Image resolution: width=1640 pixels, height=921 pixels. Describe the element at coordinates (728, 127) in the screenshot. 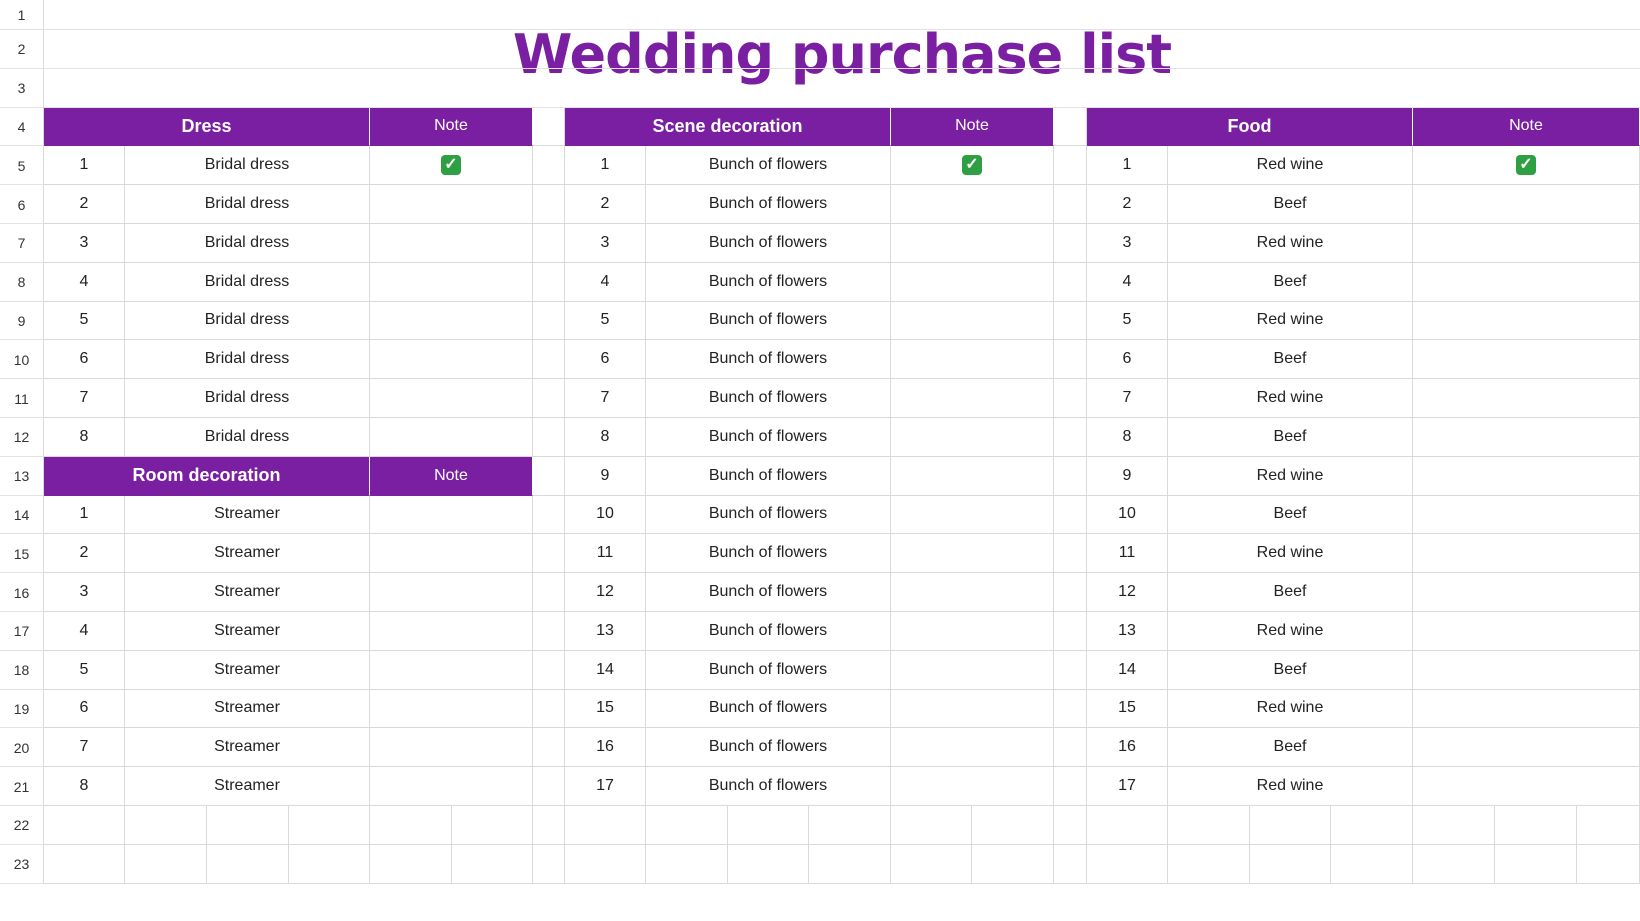

I see `scene-decoration-header: Scene decoration` at that location.